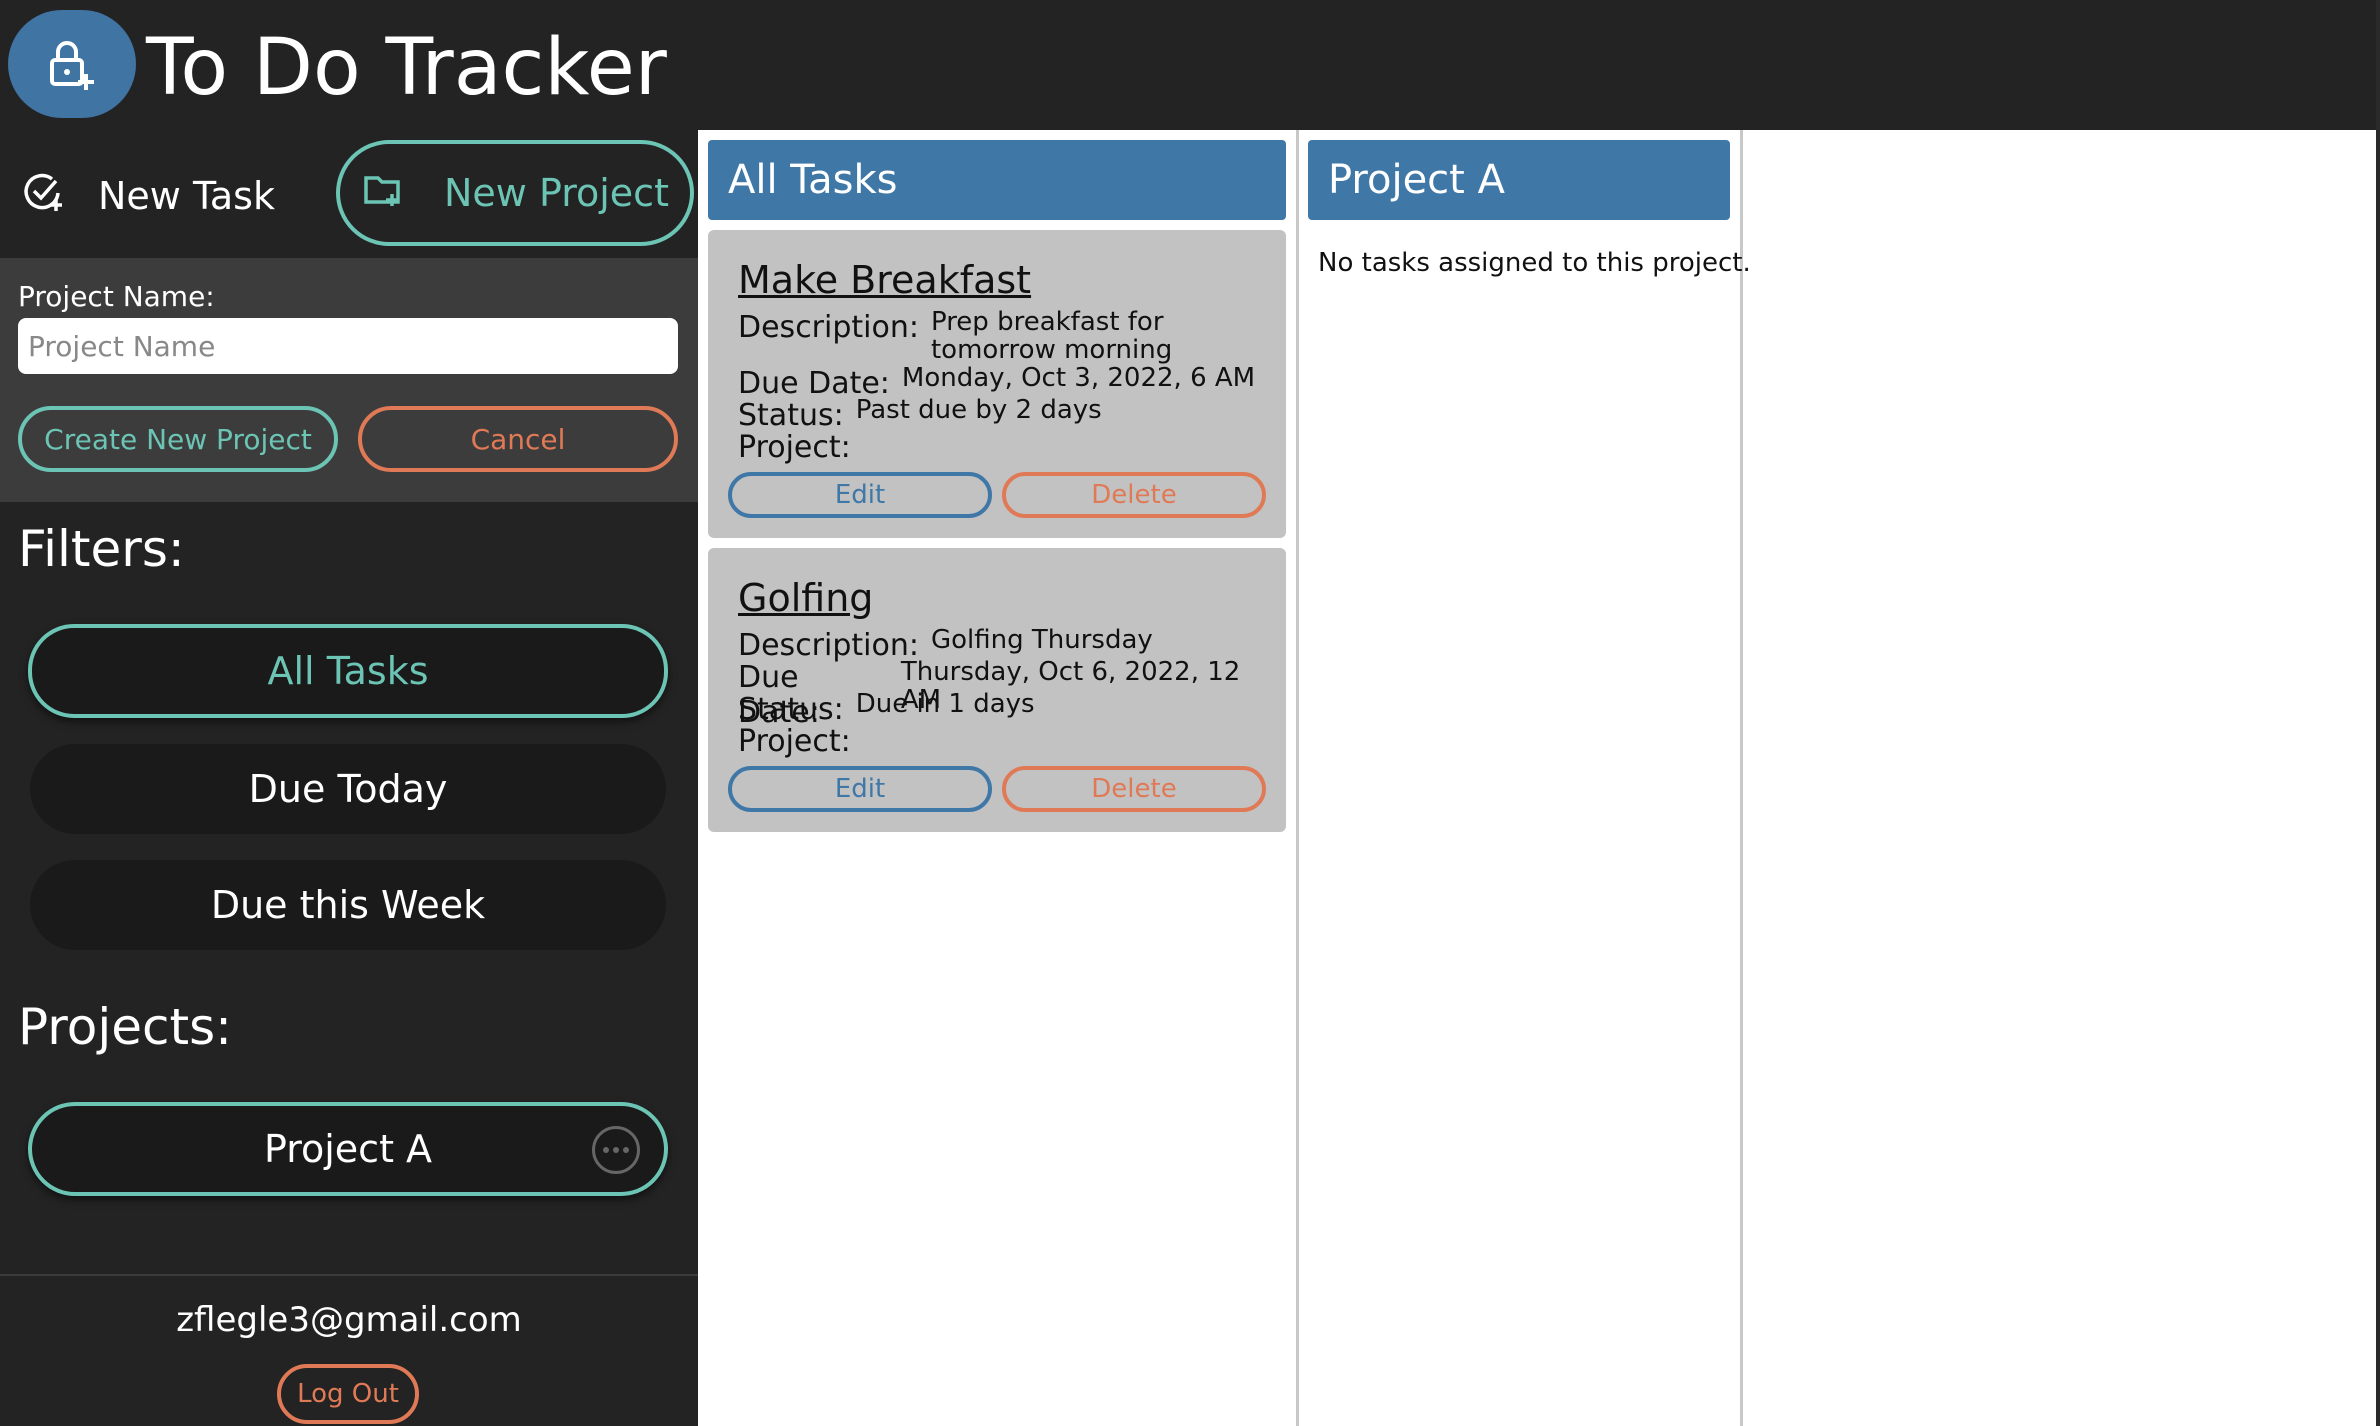 This screenshot has width=2380, height=1426. Describe the element at coordinates (348, 1394) in the screenshot. I see `logout-button: Log Out` at that location.